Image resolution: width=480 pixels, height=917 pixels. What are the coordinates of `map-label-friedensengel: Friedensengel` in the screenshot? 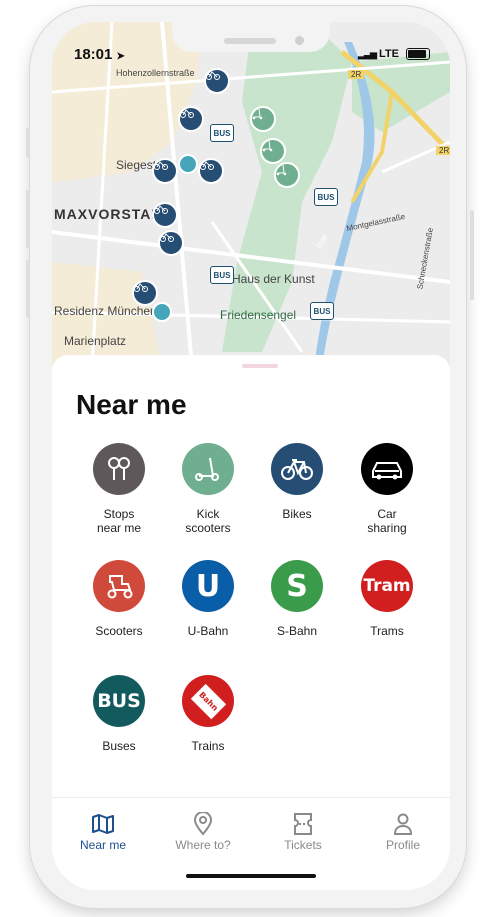 It's located at (258, 315).